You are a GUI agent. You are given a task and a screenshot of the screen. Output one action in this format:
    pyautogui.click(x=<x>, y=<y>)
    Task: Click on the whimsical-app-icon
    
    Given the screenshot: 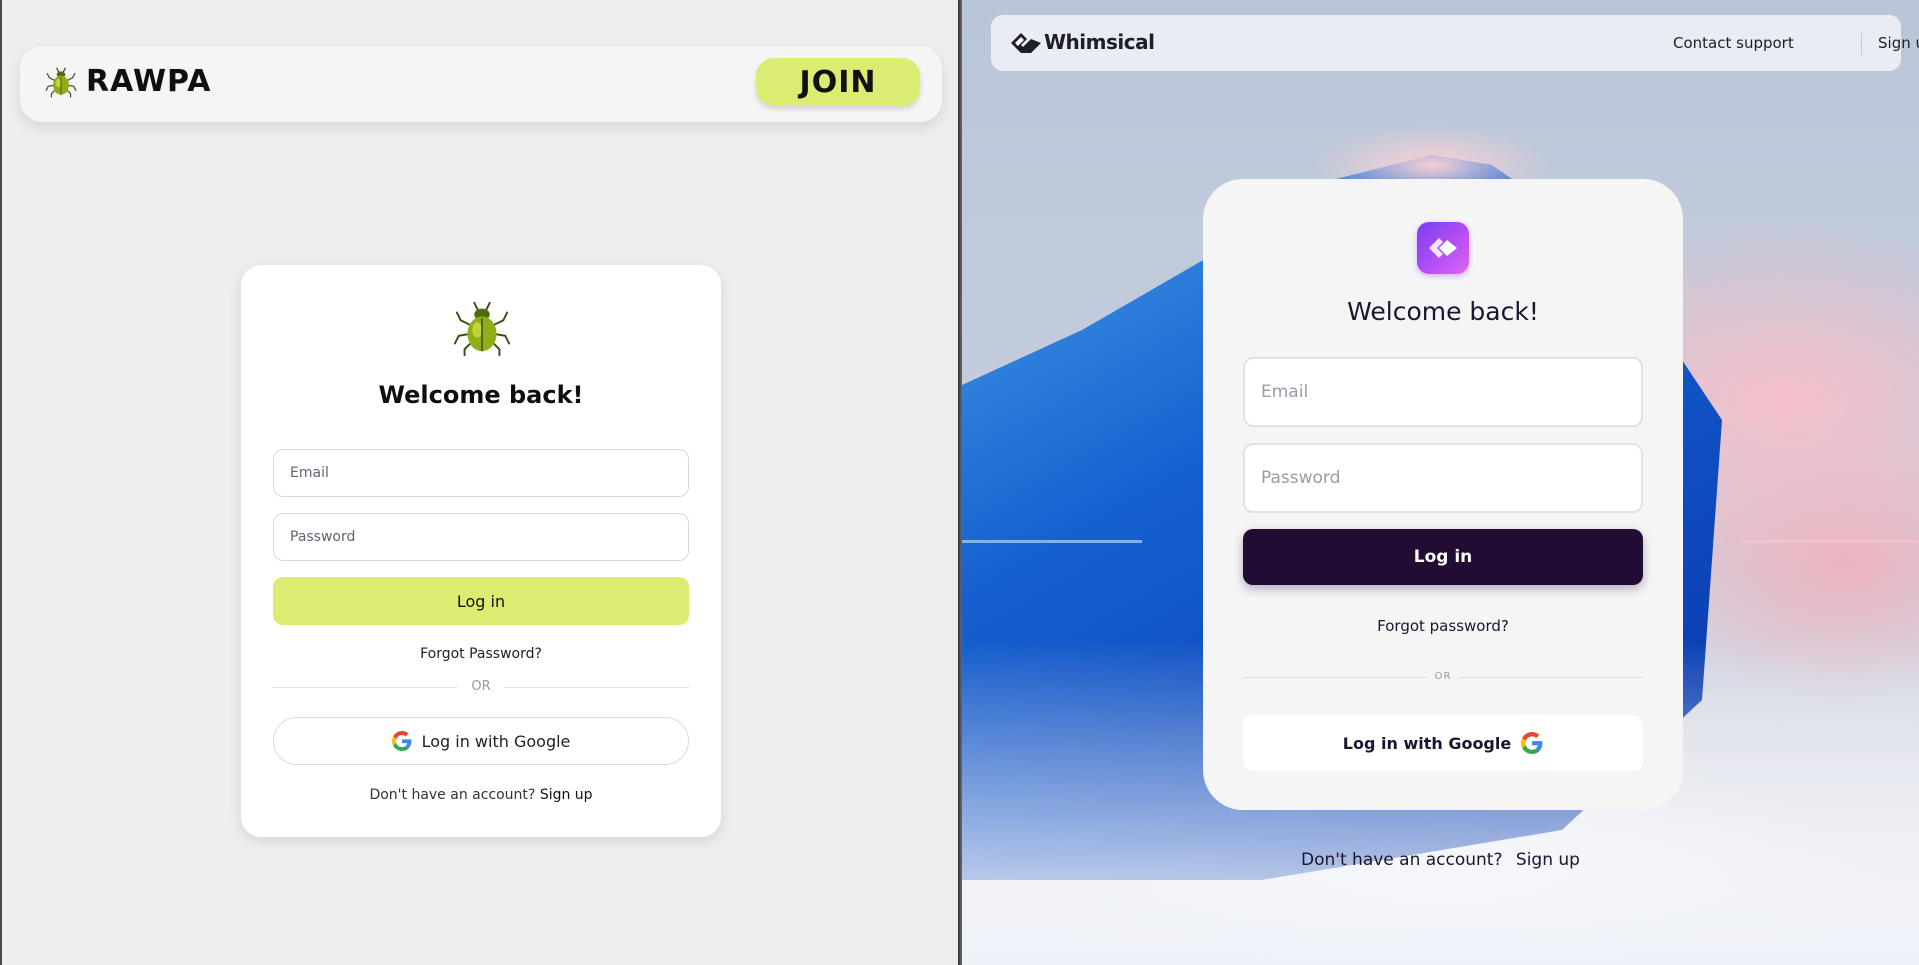 What is the action you would take?
    pyautogui.click(x=1443, y=248)
    